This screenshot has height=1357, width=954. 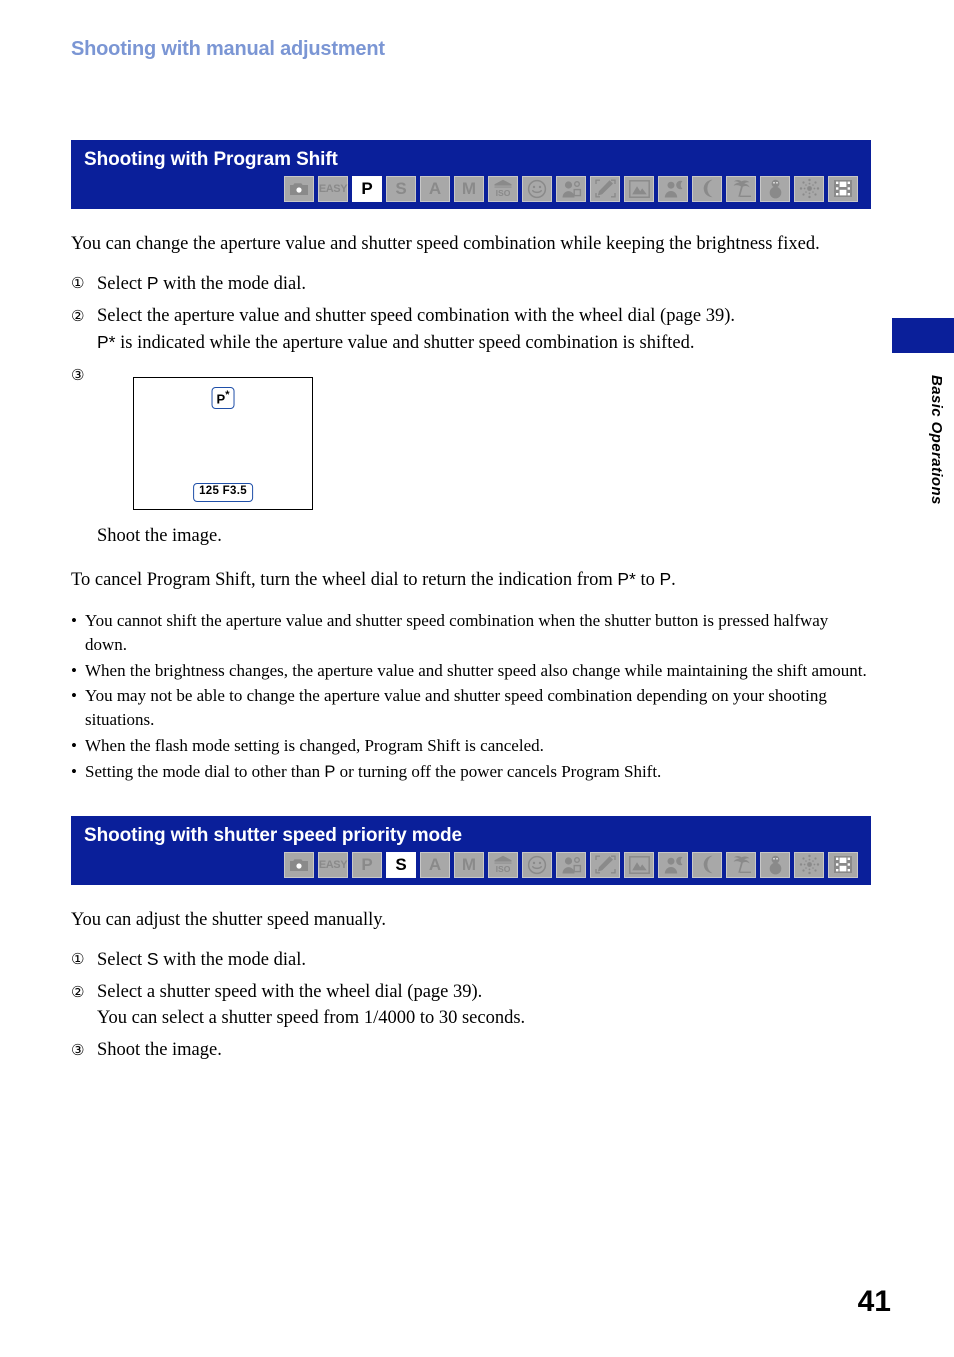 What do you see at coordinates (205, 771) in the screenshot?
I see `note-text-before: Setting the mode dial to other than` at bounding box center [205, 771].